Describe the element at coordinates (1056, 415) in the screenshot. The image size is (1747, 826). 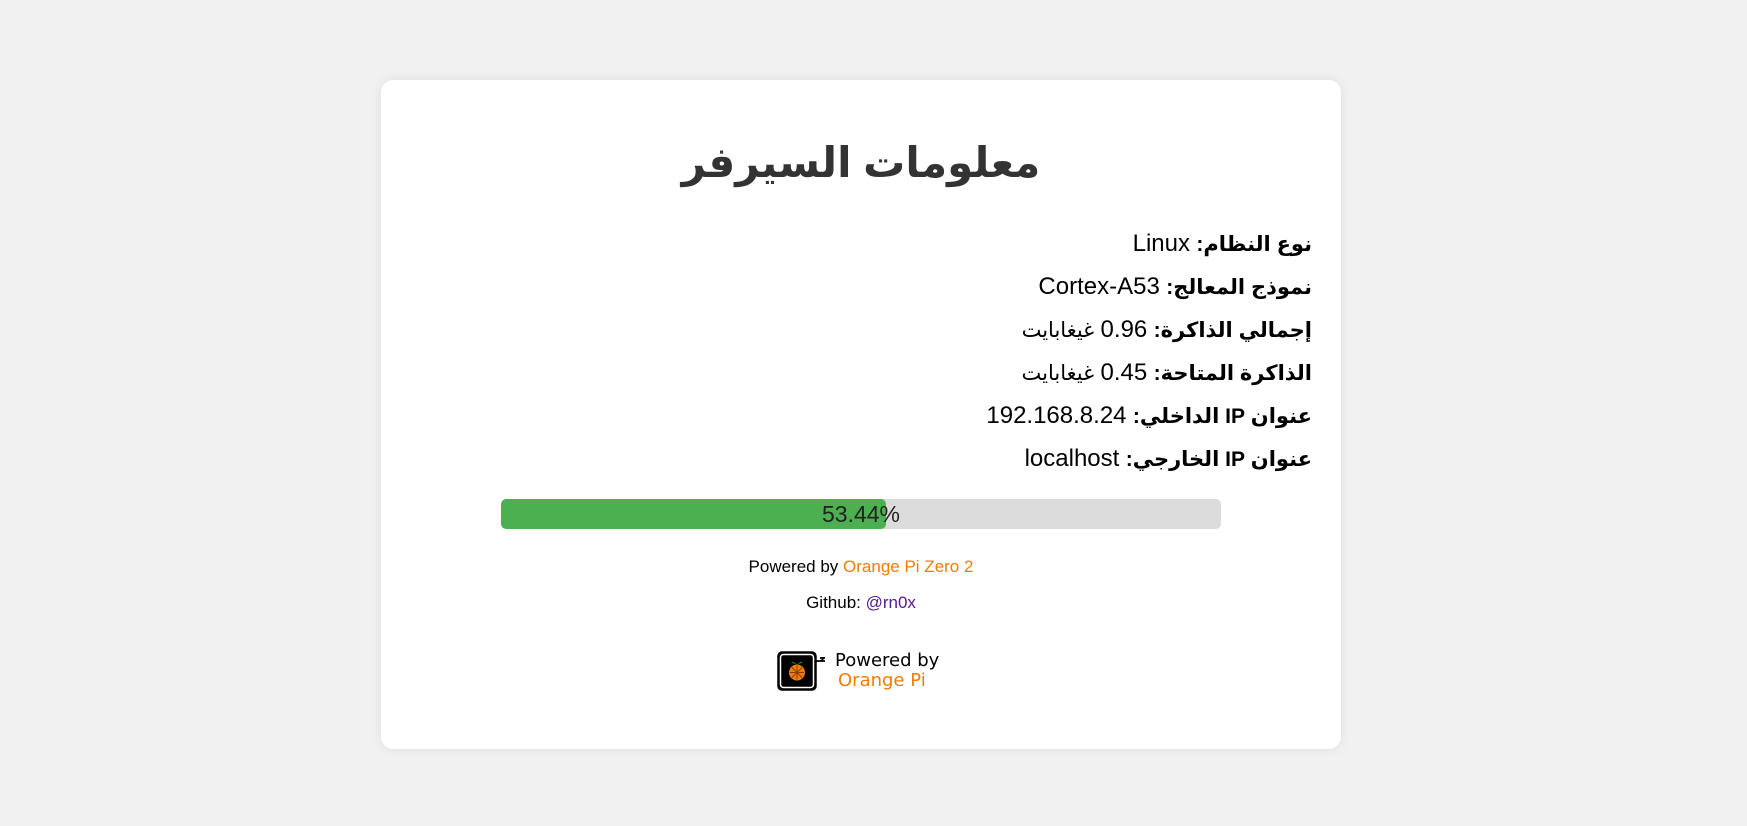
I see `info-value: 192.168.8.24` at that location.